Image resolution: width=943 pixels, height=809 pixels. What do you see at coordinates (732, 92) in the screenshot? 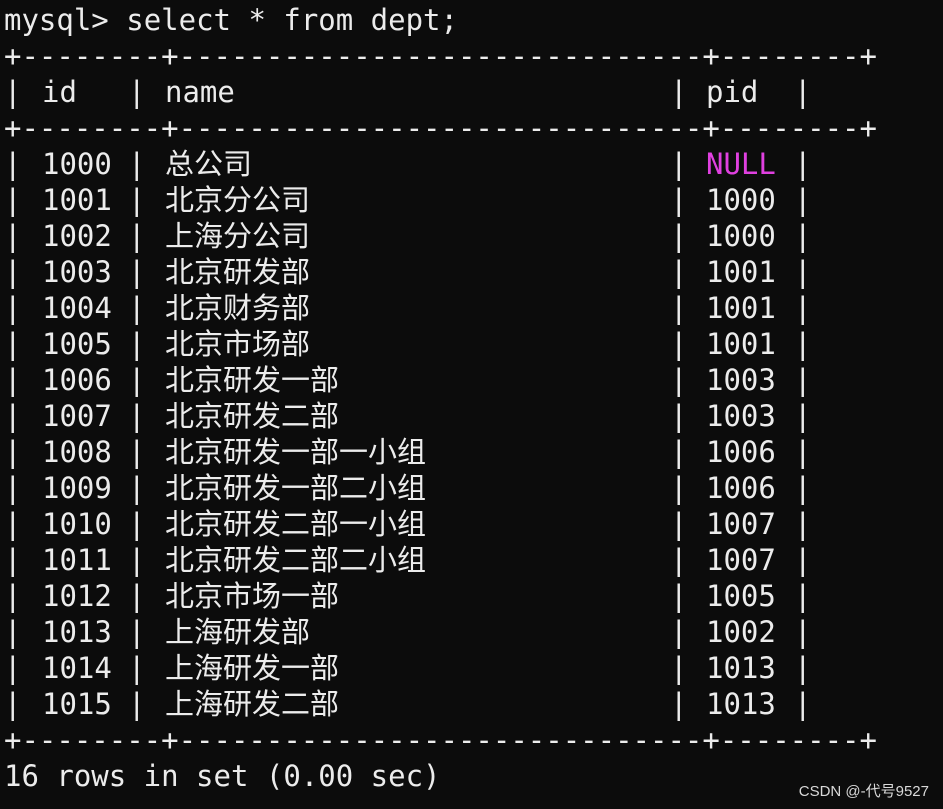
I see `column-header-pid: pid` at bounding box center [732, 92].